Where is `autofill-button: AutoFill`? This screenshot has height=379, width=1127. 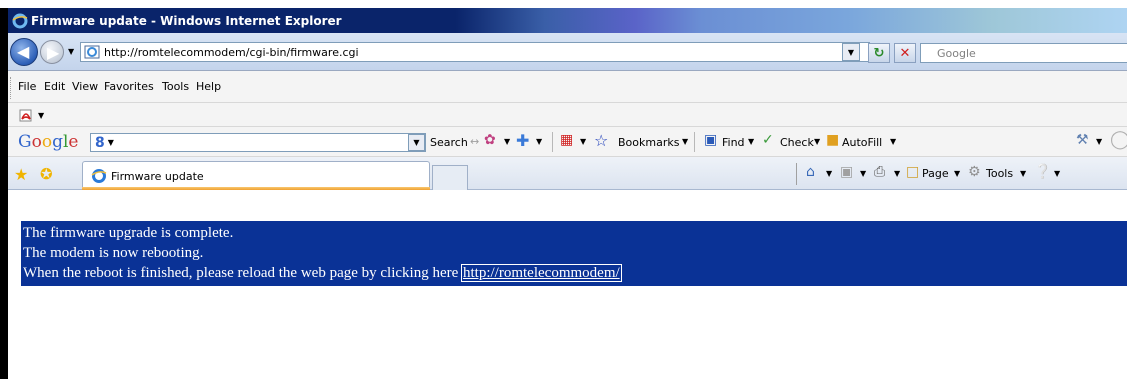 autofill-button: AutoFill is located at coordinates (862, 142).